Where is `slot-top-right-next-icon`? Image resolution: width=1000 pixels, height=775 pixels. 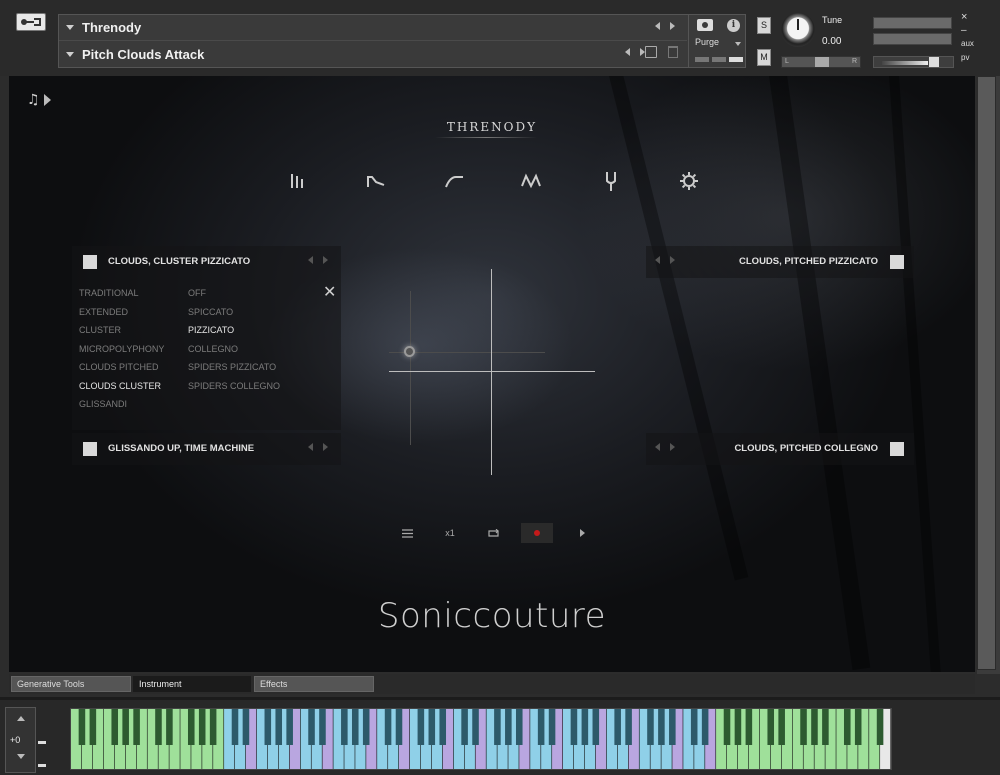 slot-top-right-next-icon is located at coordinates (672, 260).